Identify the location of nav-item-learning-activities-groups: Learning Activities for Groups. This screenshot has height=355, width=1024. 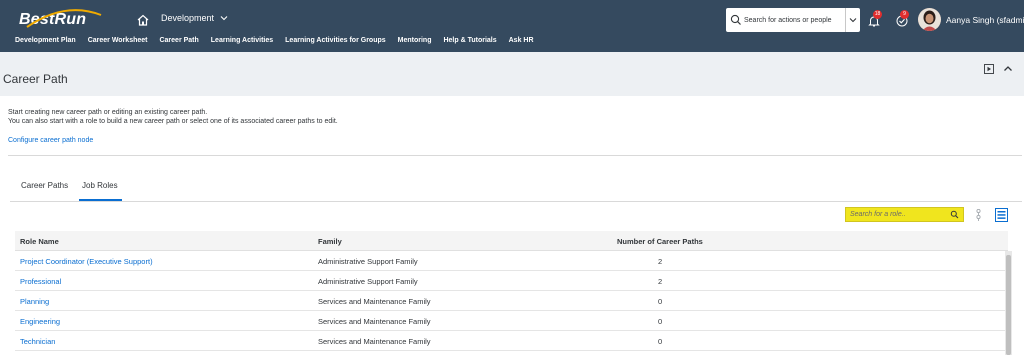
(335, 44).